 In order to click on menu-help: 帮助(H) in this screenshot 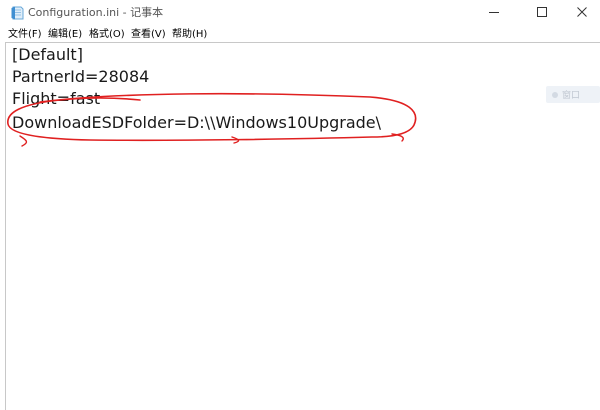, I will do `click(189, 32)`.